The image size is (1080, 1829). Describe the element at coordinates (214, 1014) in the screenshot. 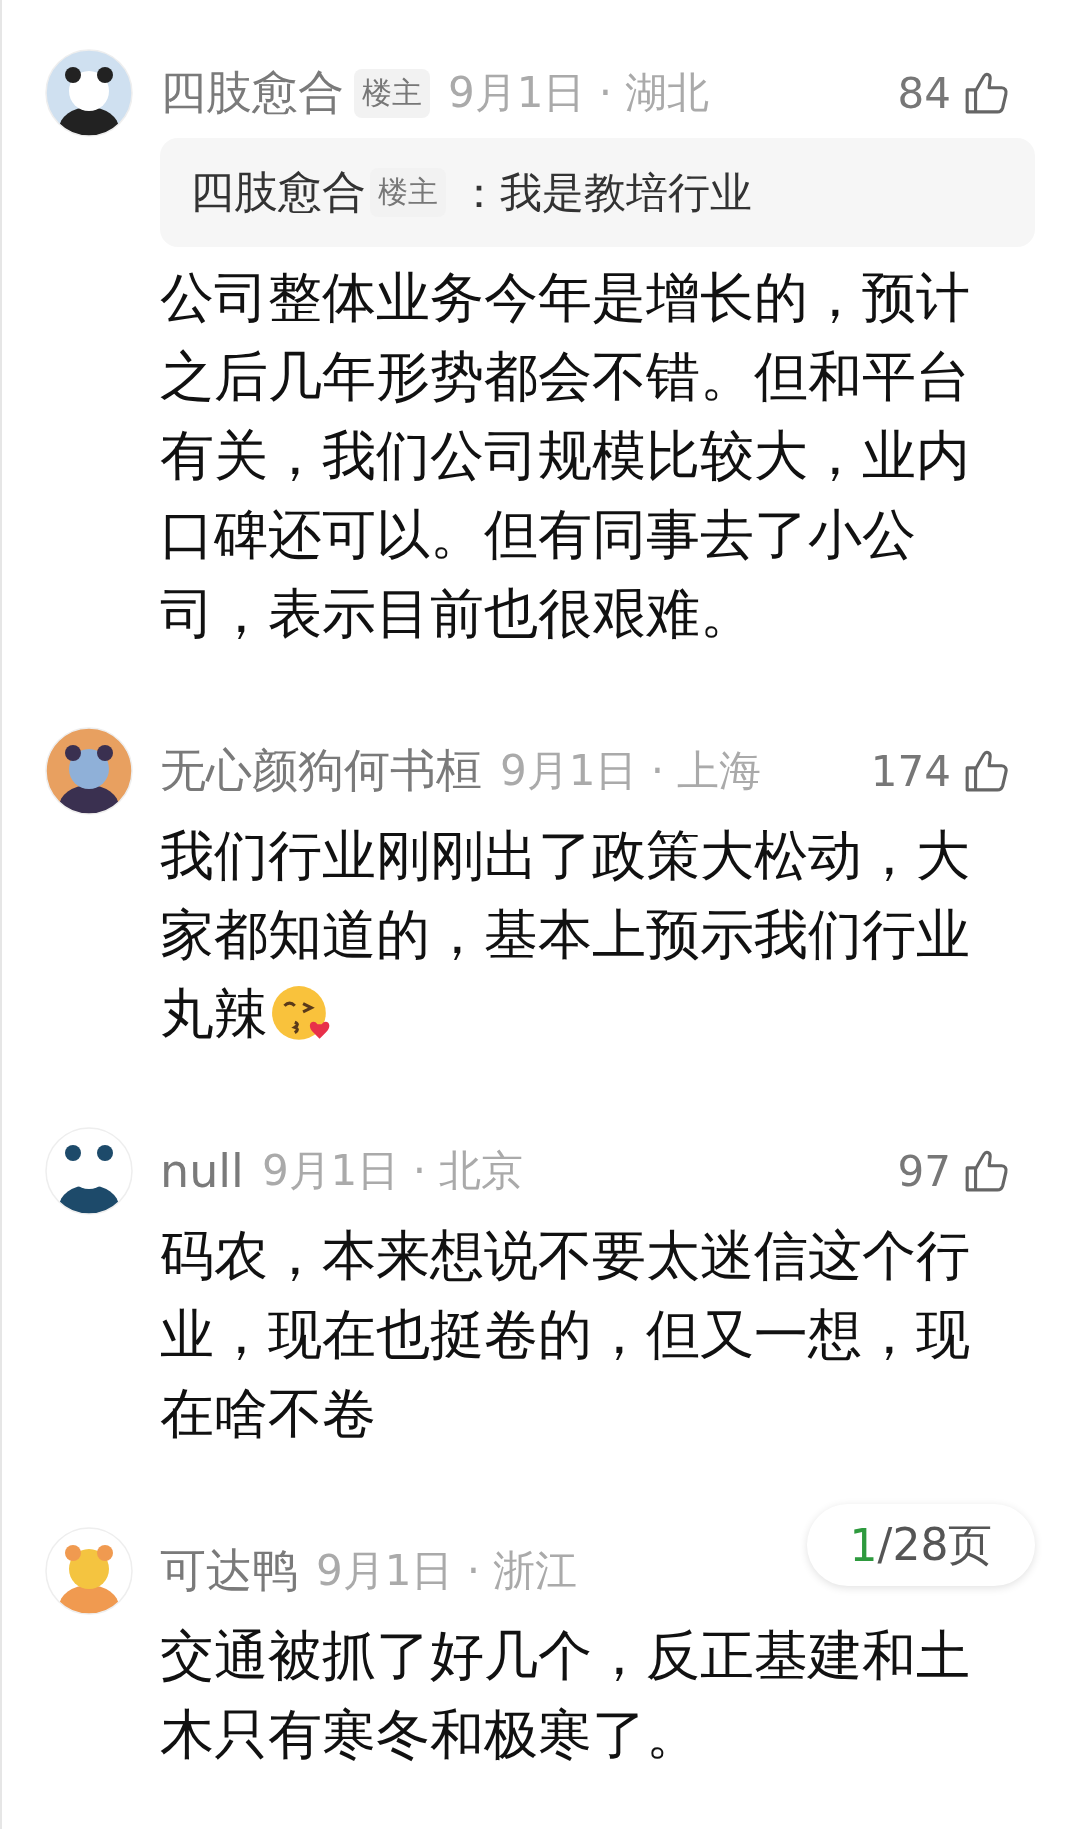

I see `comment-text: 丸辣` at that location.